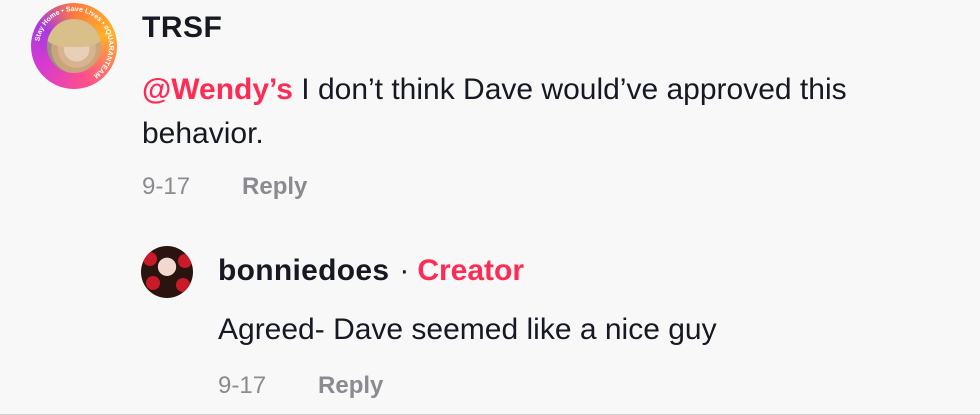  What do you see at coordinates (471, 270) in the screenshot?
I see `creator-badge: Creator` at bounding box center [471, 270].